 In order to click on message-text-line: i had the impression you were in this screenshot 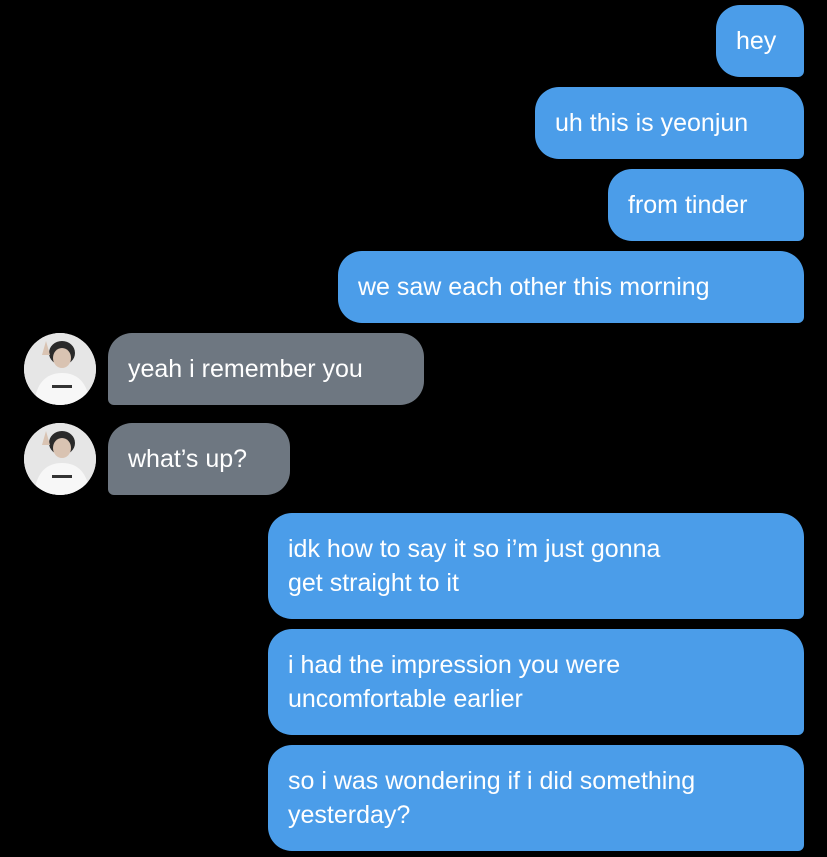, I will do `click(454, 665)`.